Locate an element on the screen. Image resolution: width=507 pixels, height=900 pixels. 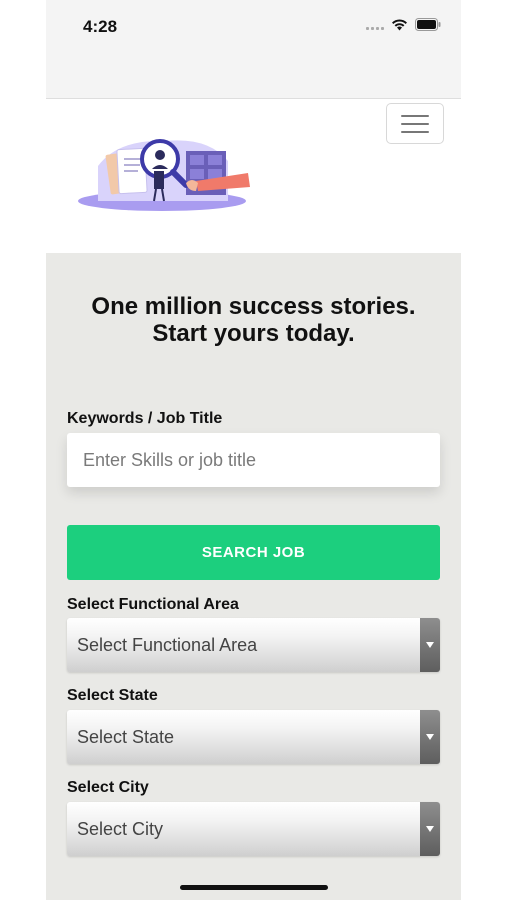
city-label: Select City is located at coordinates (108, 787).